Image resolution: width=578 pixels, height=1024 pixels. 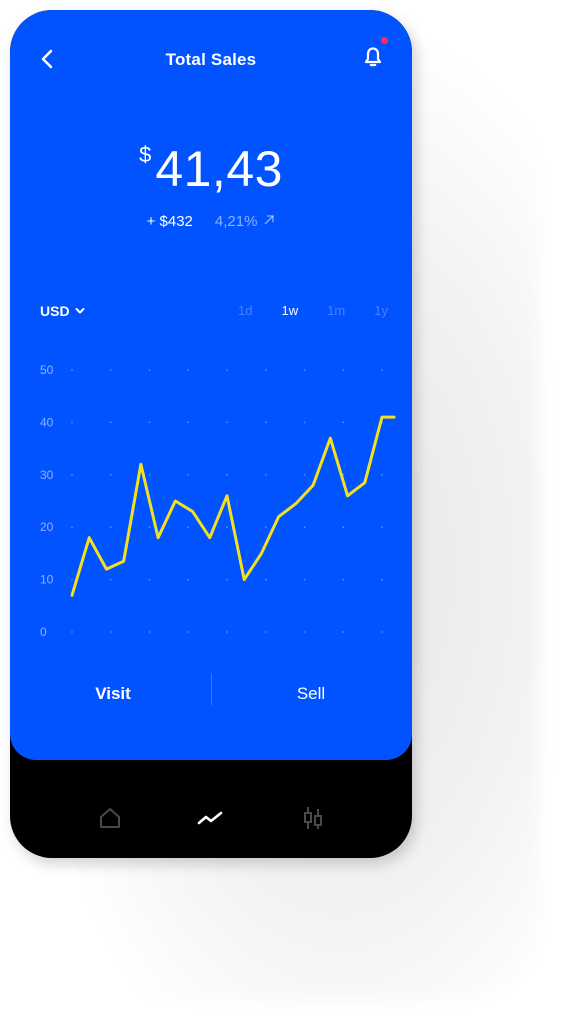 I want to click on notifications-button, so click(x=373, y=57).